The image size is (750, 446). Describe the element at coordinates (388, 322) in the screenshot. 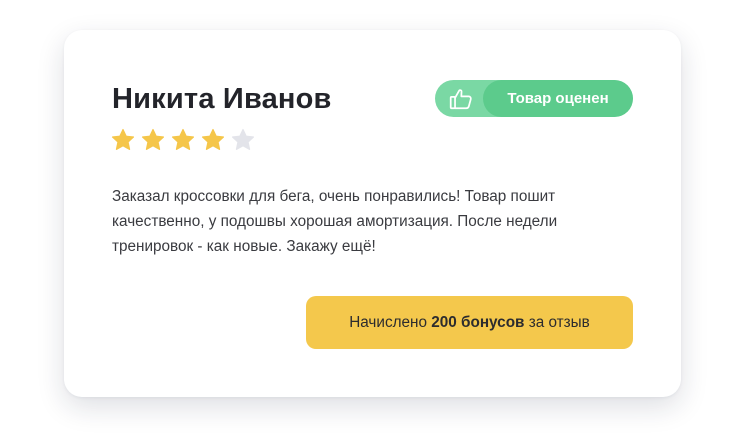

I see `bonus-prefix: Начислено` at that location.